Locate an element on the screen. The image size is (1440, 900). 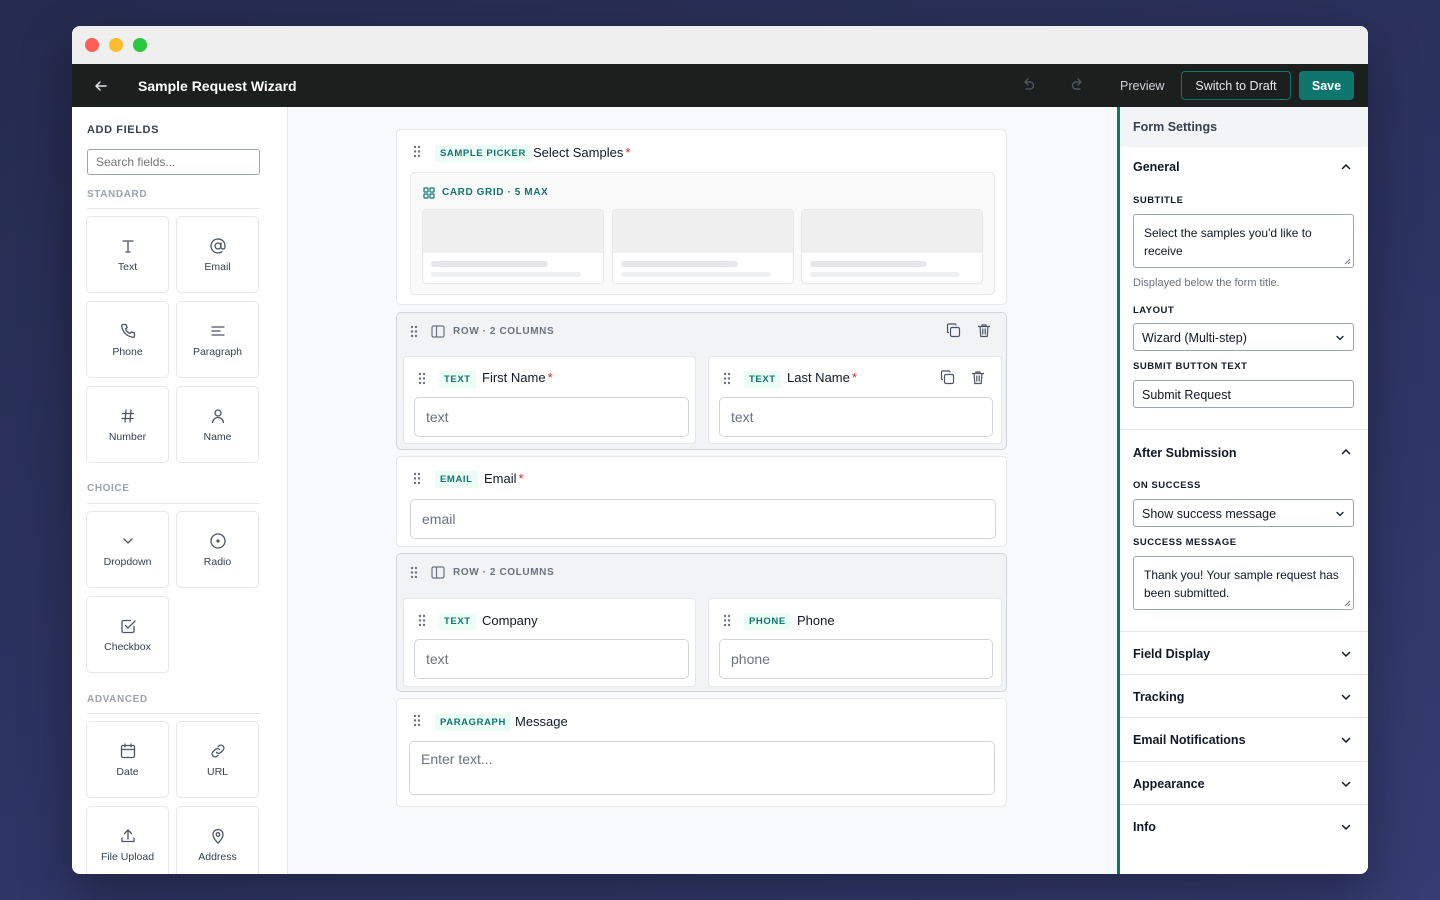
field-tile-paragraph: Paragraph is located at coordinates (217, 339).